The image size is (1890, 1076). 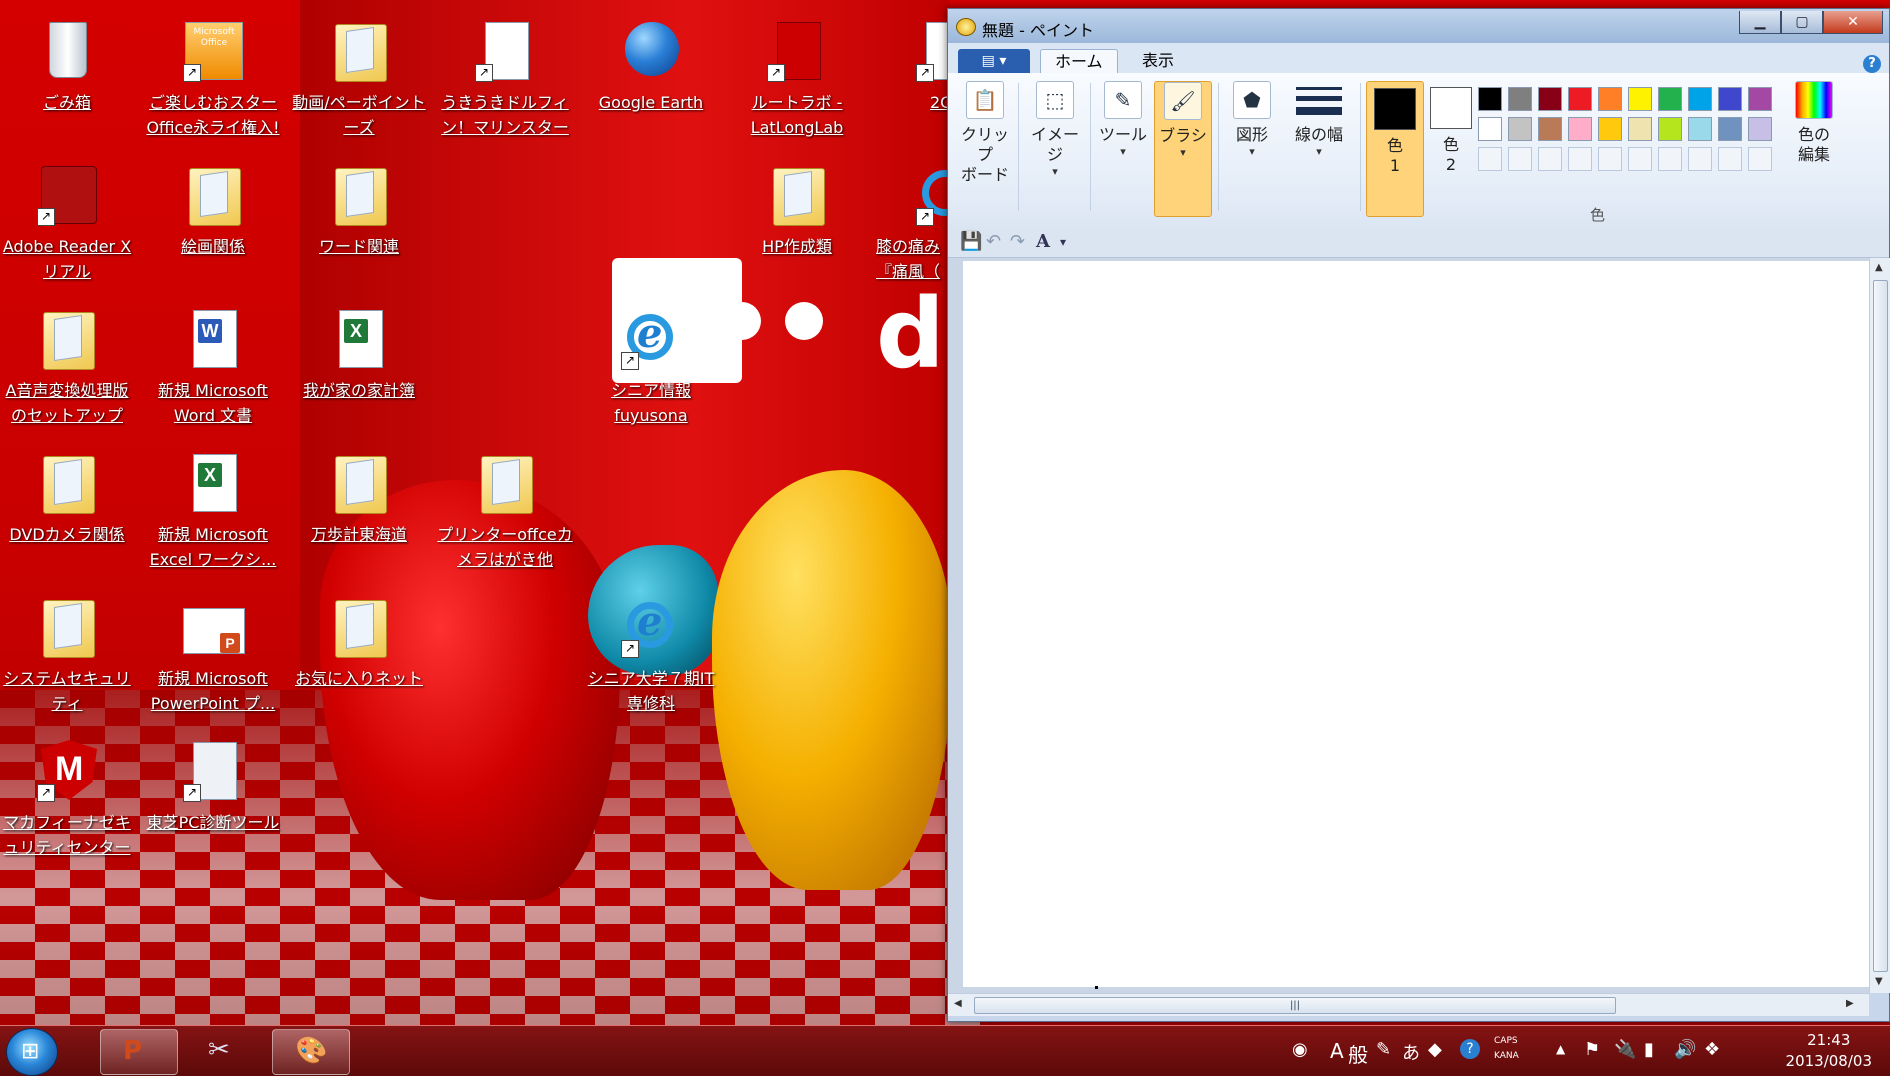 I want to click on color1-button: 色 1, so click(x=1395, y=149).